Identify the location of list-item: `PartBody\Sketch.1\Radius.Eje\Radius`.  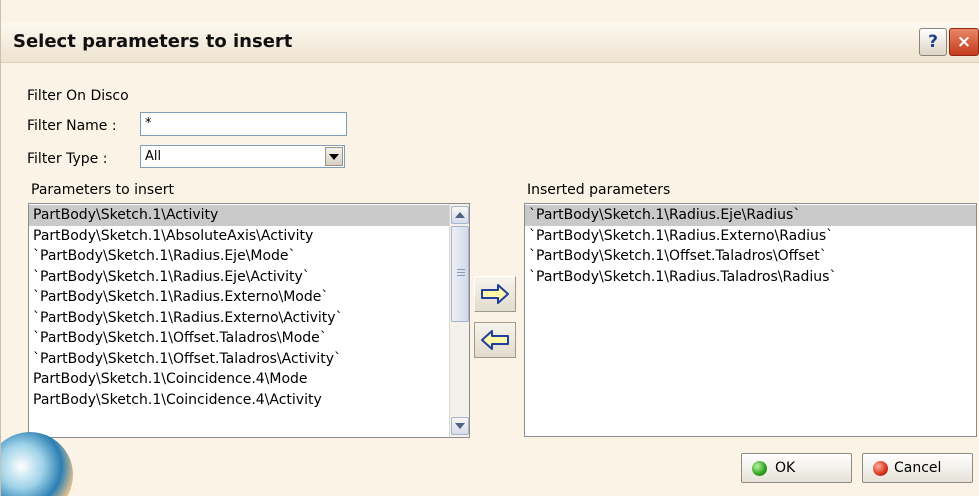
(750, 215).